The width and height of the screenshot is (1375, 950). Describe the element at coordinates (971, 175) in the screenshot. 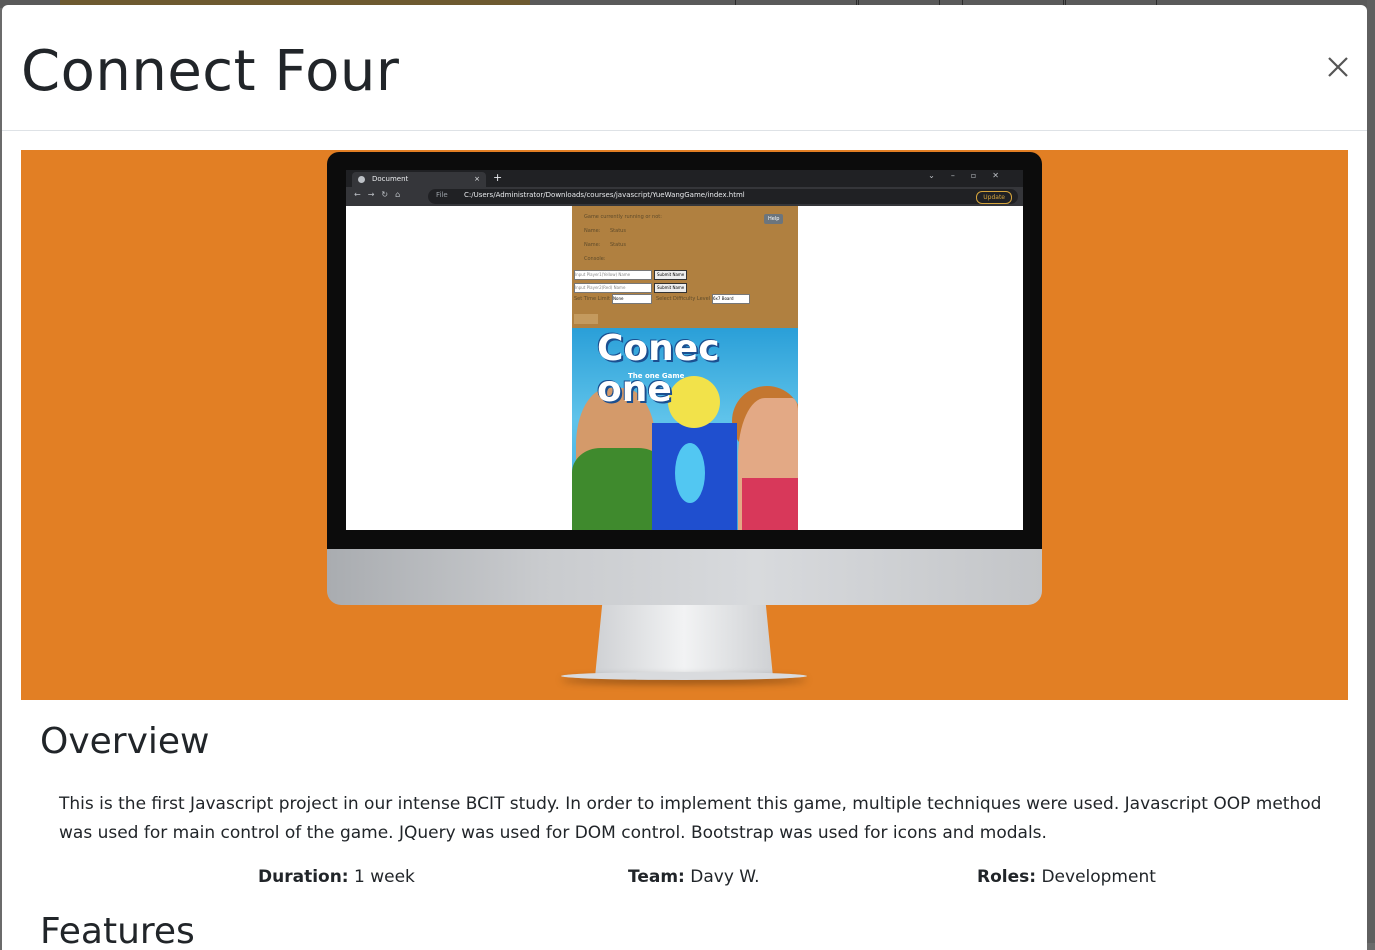

I see `window-controls-icon: ⌄–▫✕` at that location.